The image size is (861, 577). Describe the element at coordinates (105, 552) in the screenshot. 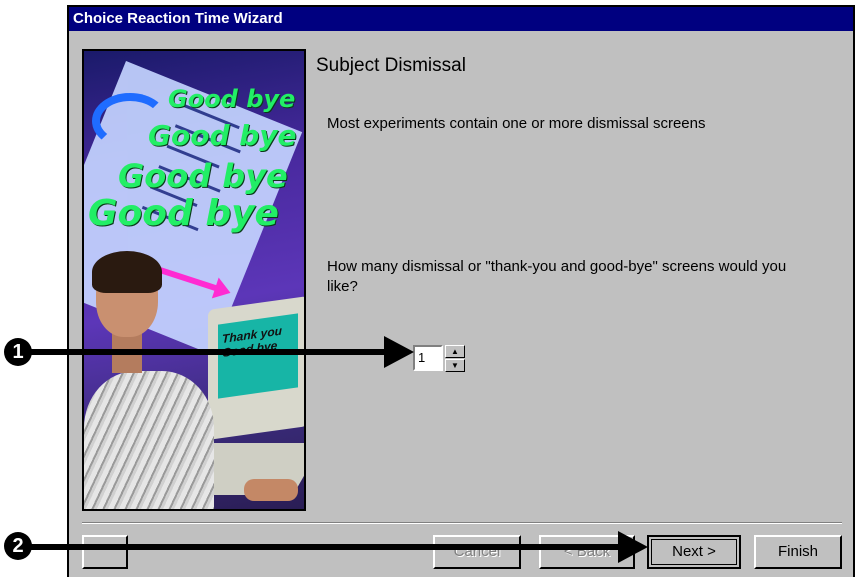

I see `help-button` at that location.